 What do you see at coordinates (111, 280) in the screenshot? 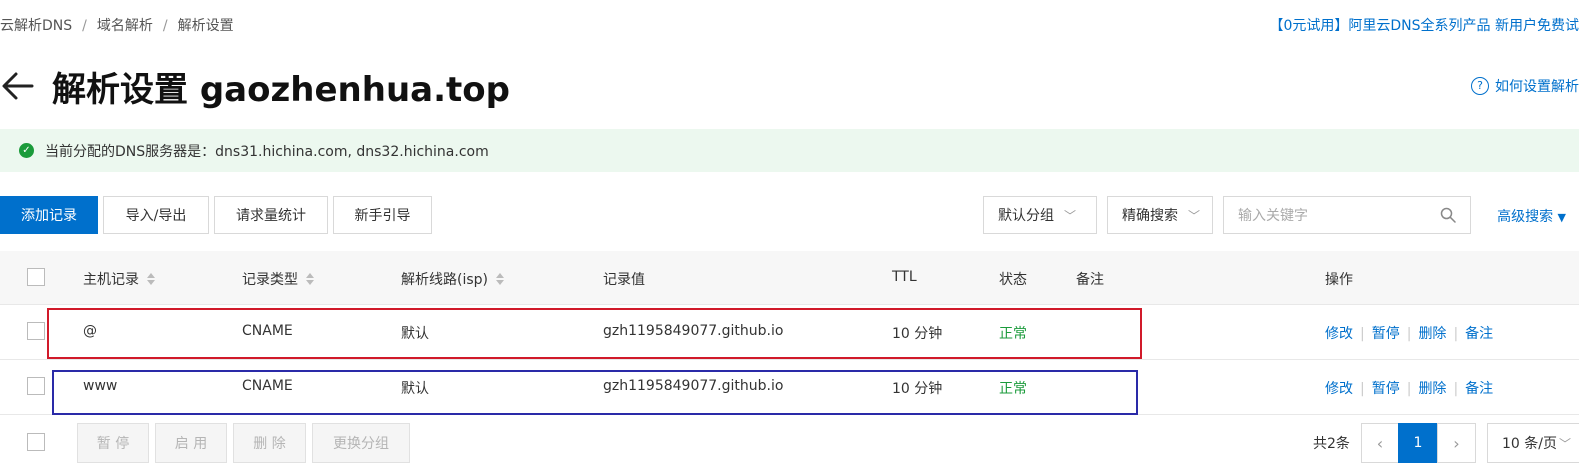
I see `column-host-label: 主机记录` at bounding box center [111, 280].